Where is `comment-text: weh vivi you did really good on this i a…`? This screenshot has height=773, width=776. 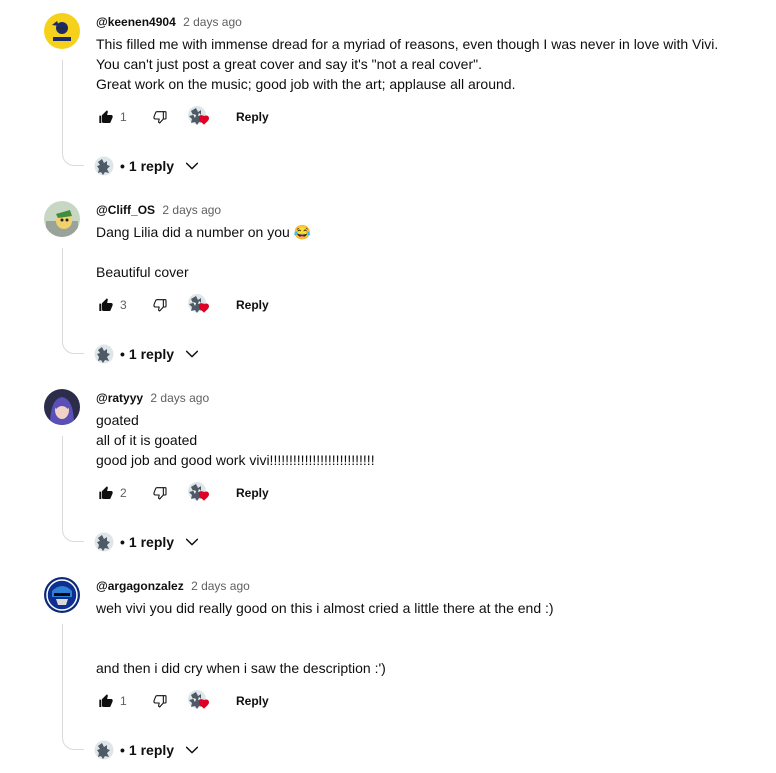
comment-text: weh vivi you did really good on this i a… is located at coordinates (325, 638).